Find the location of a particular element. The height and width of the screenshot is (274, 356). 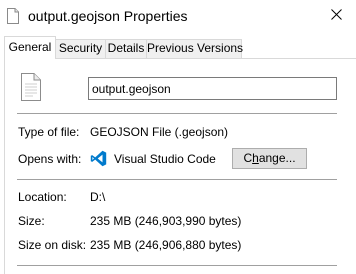

size-value: 235 MB (246,903,990 bytes) is located at coordinates (166, 221).